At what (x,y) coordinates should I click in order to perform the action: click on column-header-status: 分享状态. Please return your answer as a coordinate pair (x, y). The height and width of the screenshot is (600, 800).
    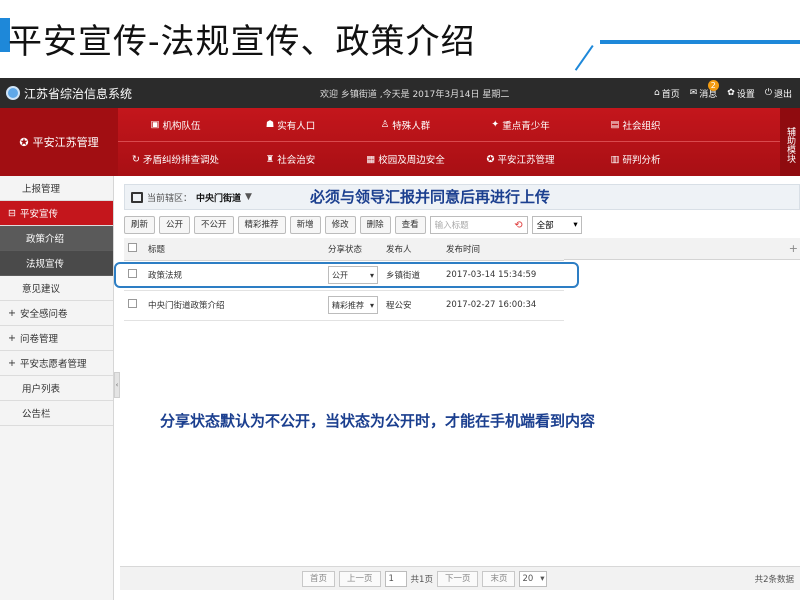
    Looking at the image, I should click on (353, 249).